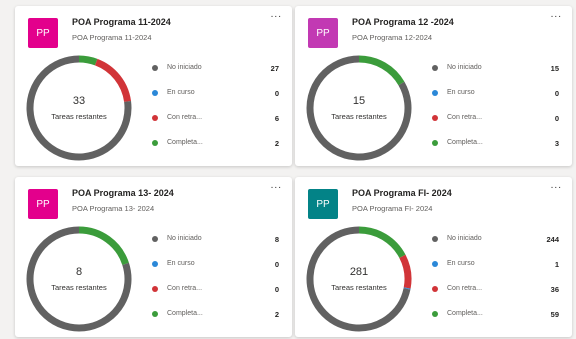 This screenshot has width=576, height=339. Describe the element at coordinates (554, 314) in the screenshot. I see `legend-value: 59` at that location.